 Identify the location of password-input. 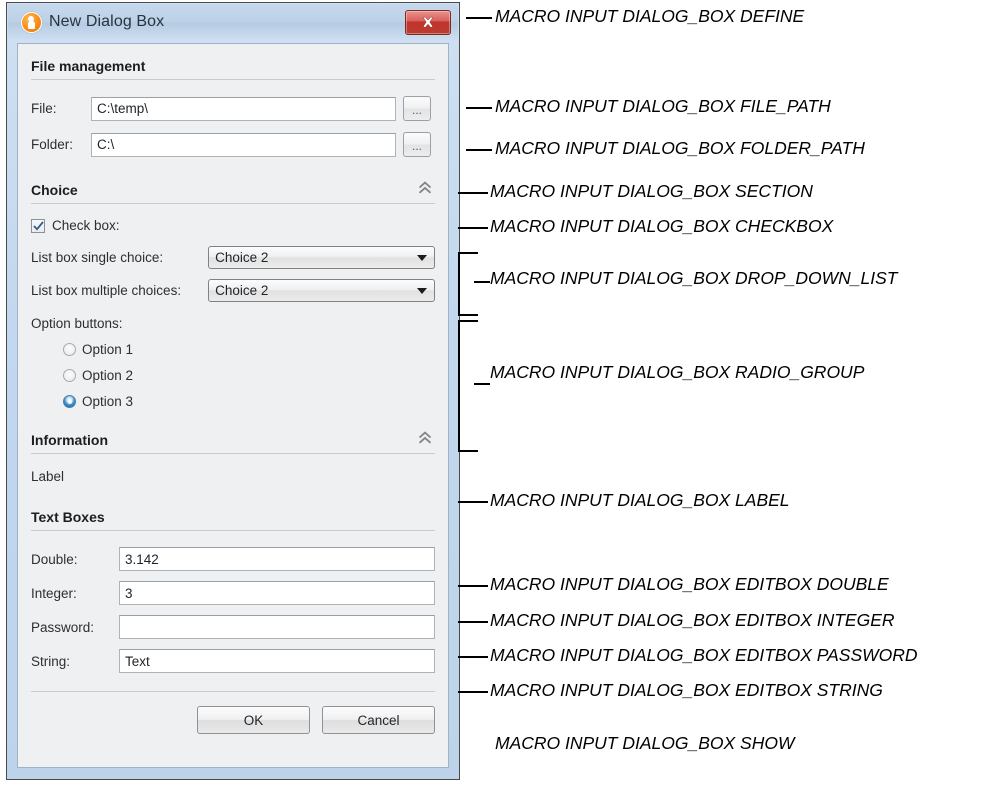
(277, 627).